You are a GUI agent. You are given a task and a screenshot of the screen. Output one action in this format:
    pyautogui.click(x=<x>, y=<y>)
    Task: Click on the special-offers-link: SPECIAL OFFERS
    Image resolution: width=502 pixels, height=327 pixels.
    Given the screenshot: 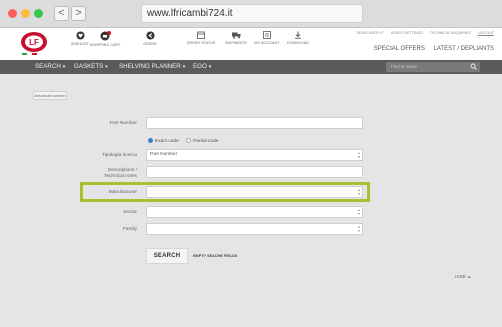 What is the action you would take?
    pyautogui.click(x=399, y=49)
    